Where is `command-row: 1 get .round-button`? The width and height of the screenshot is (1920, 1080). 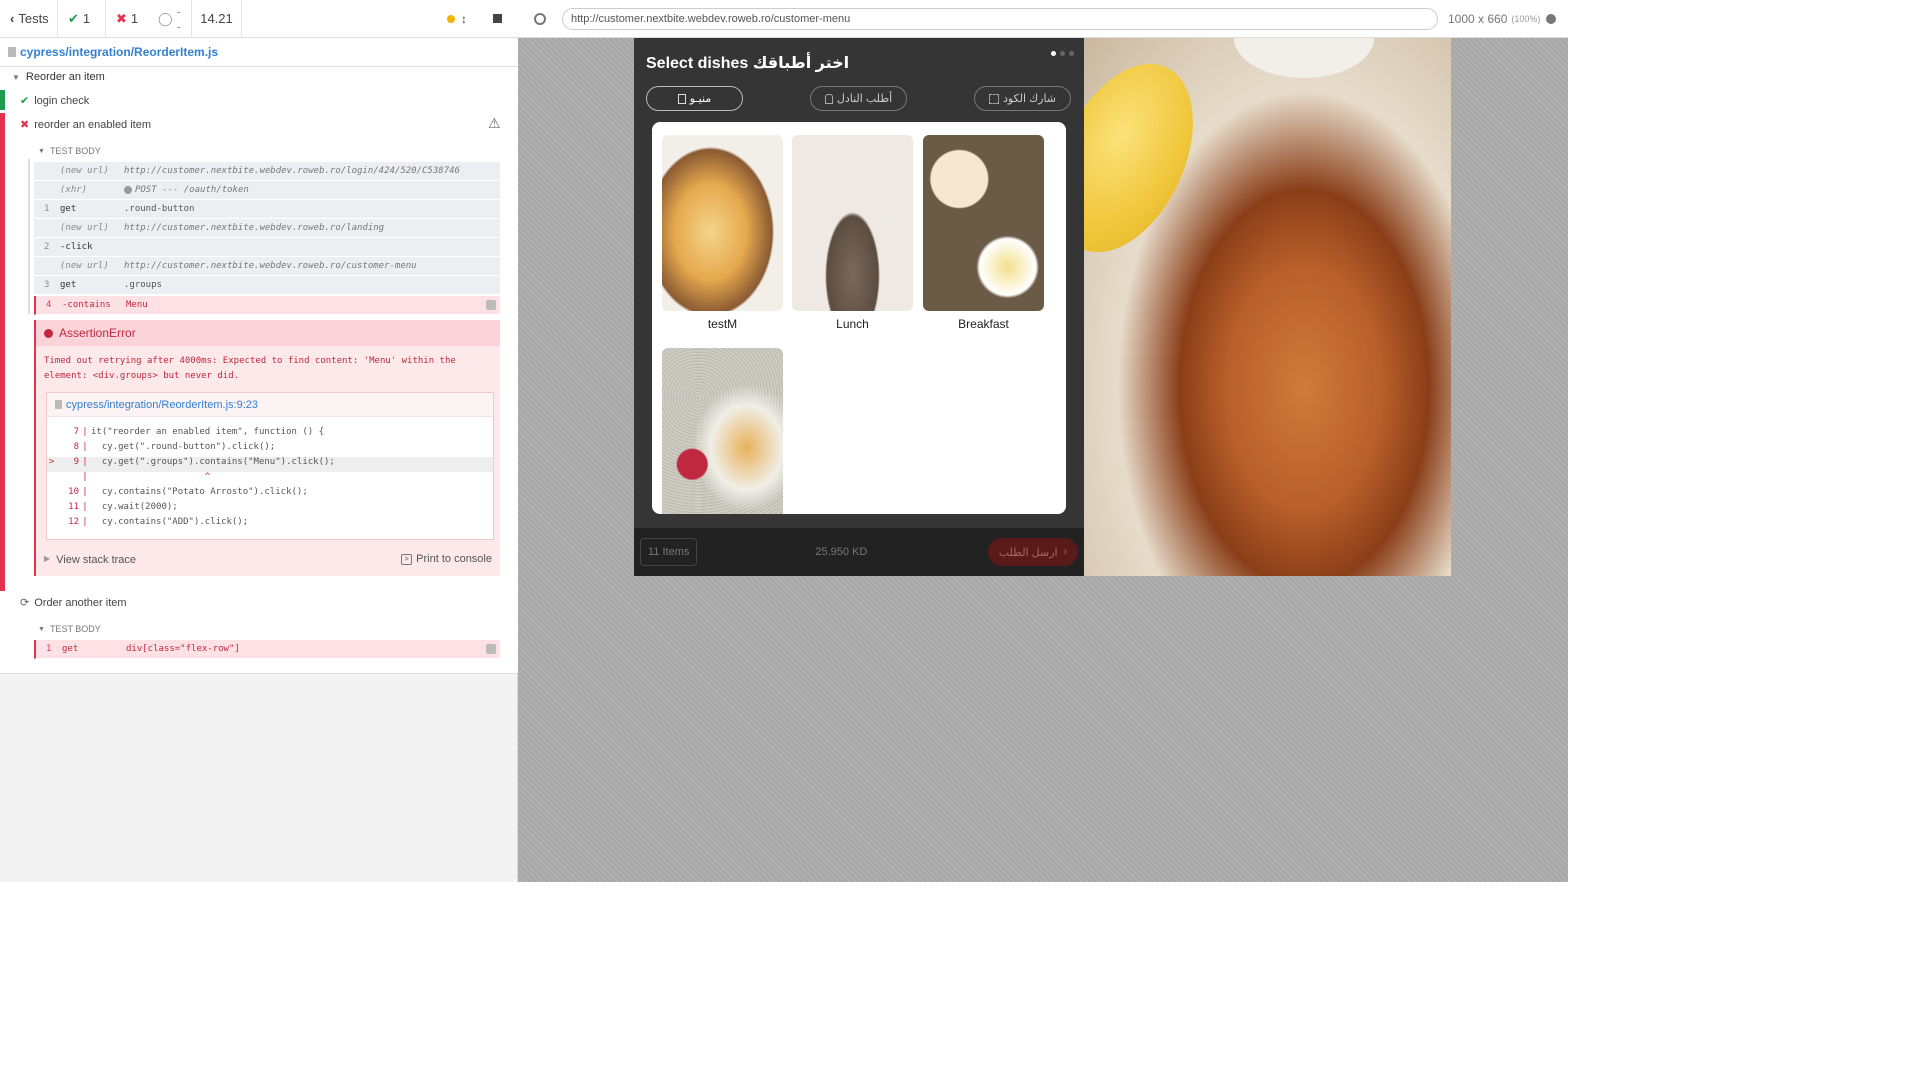 command-row: 1 get .round-button is located at coordinates (267, 209).